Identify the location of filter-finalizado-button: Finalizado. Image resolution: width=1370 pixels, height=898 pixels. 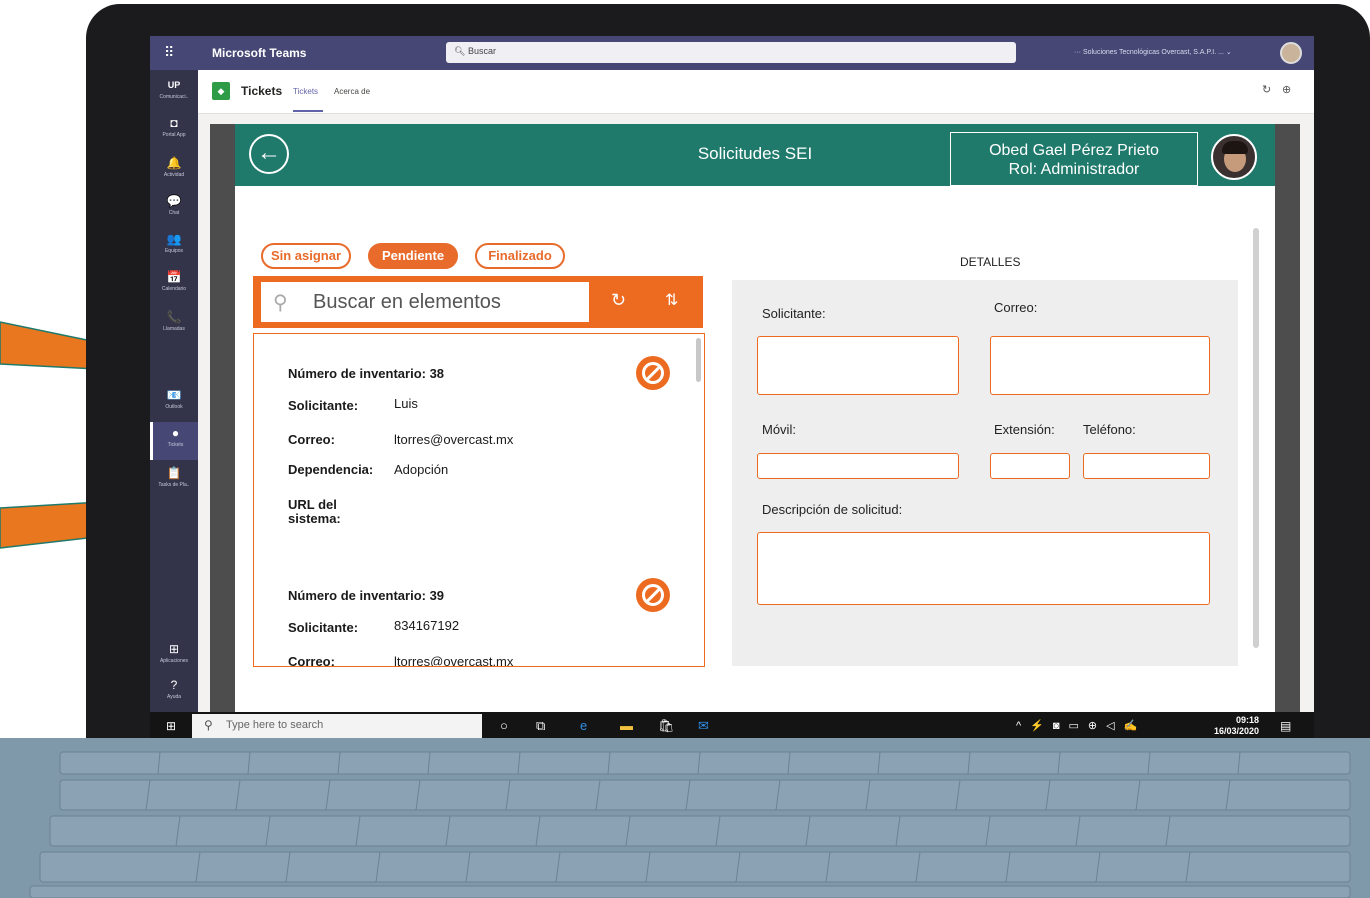
(520, 256).